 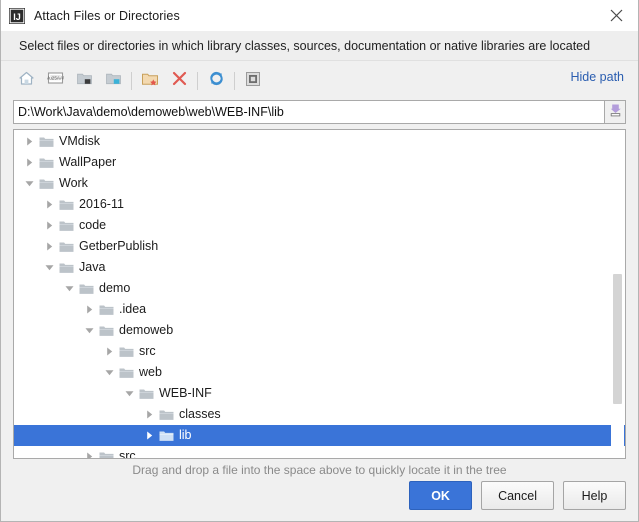 I want to click on tree-node-label: lib, so click(x=185, y=435).